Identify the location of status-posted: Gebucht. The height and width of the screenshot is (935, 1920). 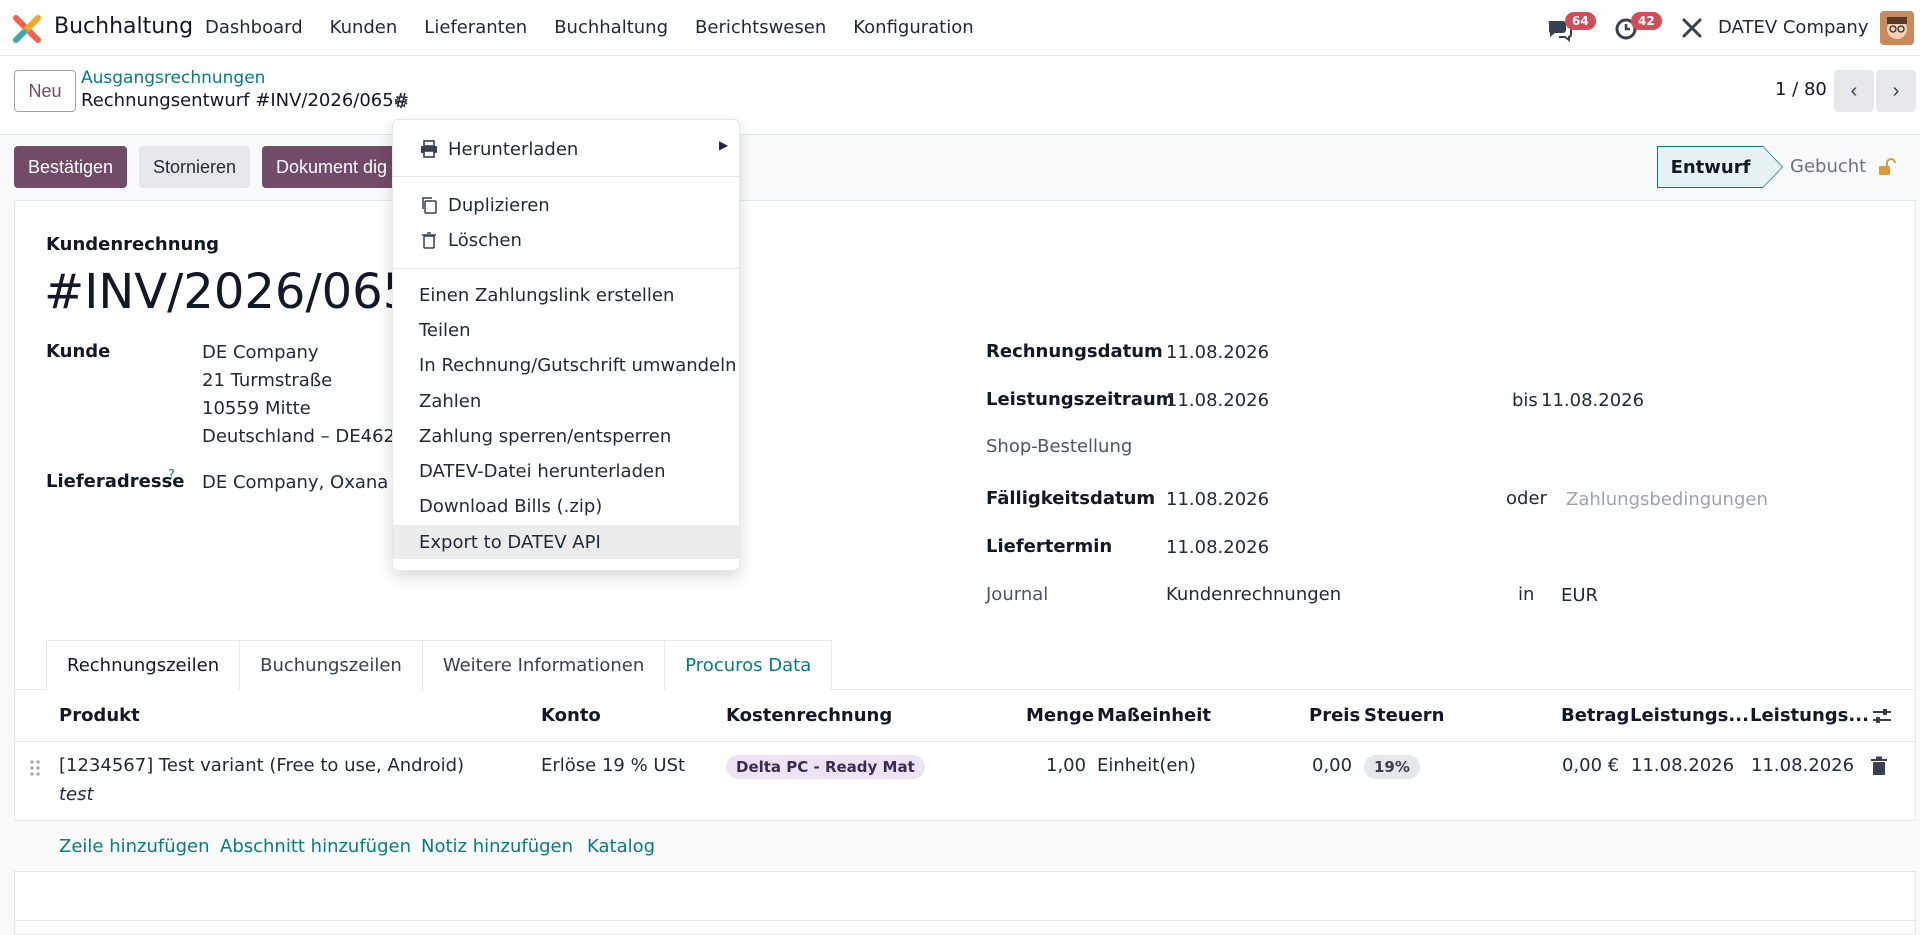
(1828, 166).